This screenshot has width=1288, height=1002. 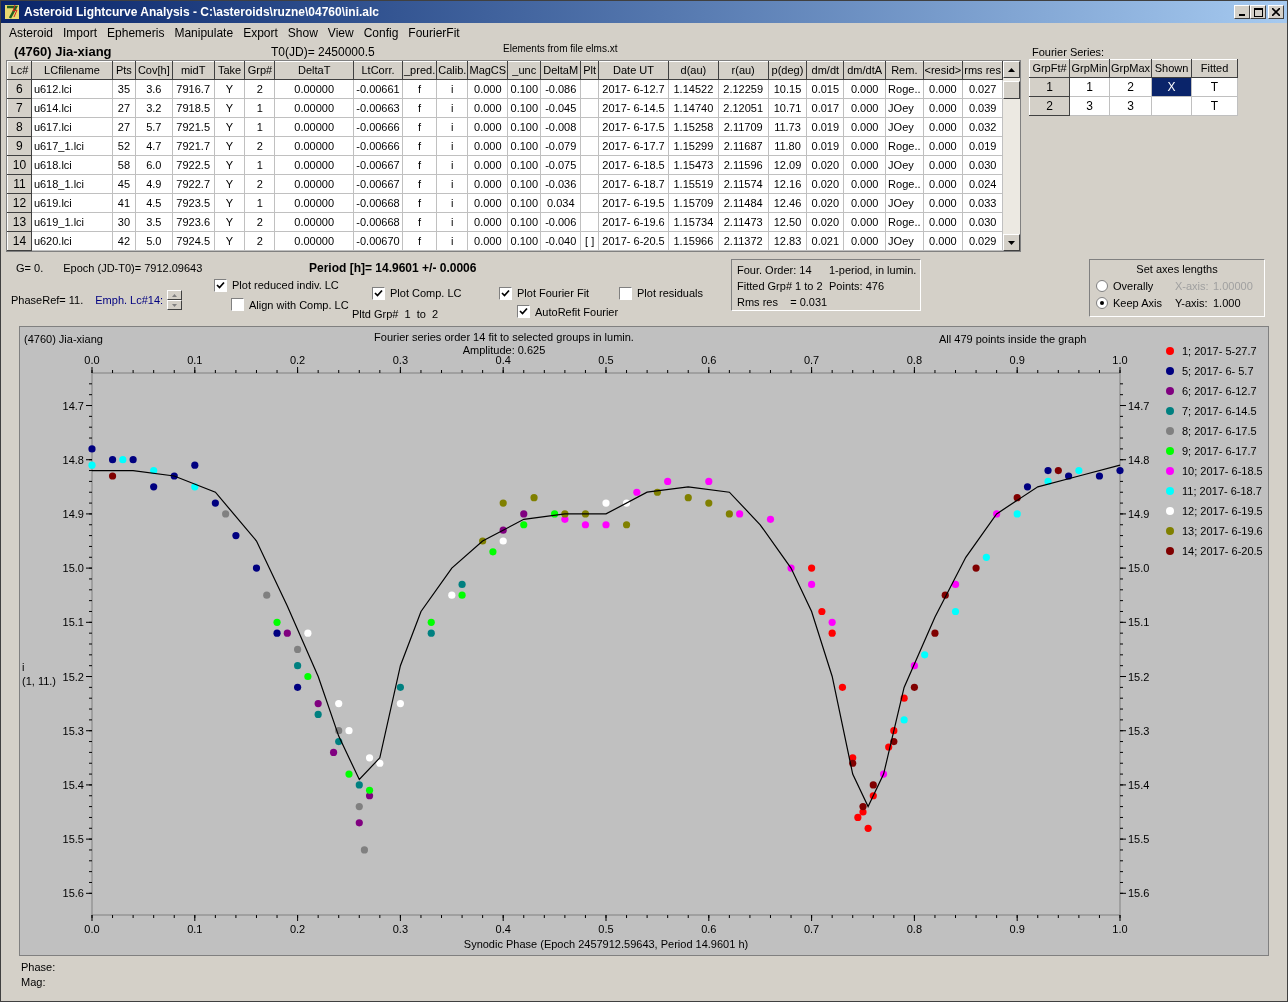 What do you see at coordinates (302, 32) in the screenshot?
I see `menu-item: Show` at bounding box center [302, 32].